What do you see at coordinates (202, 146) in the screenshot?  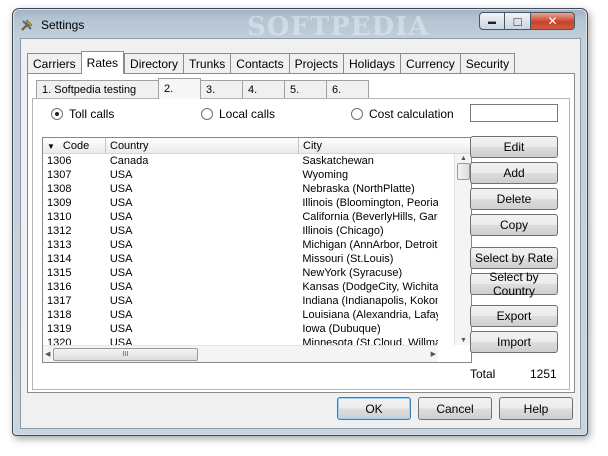 I see `column-header-country: Country` at bounding box center [202, 146].